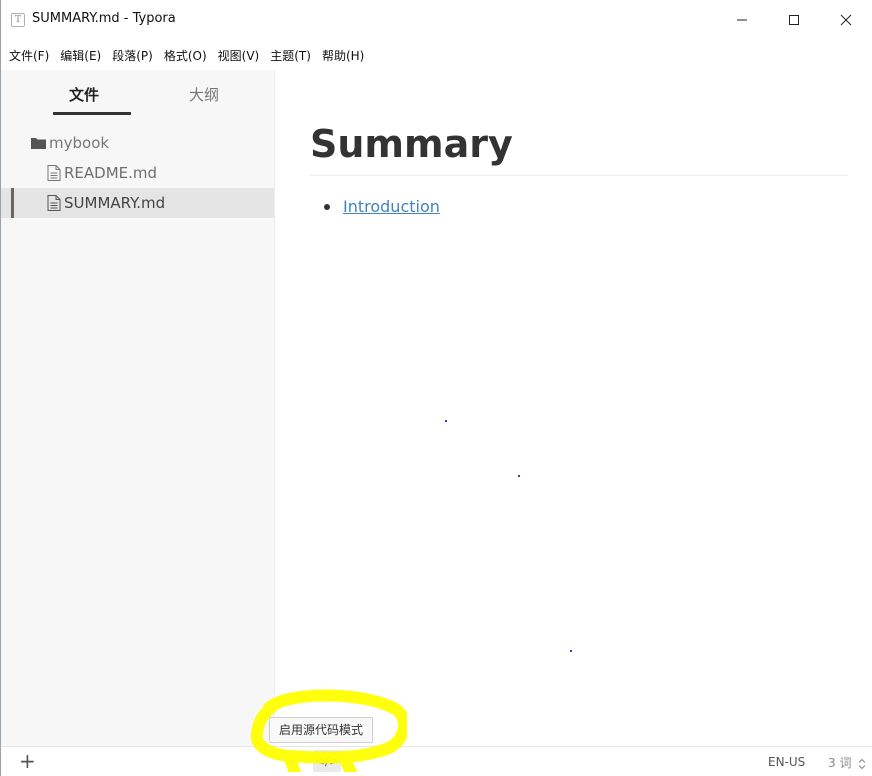 This screenshot has height=776, width=872. I want to click on tree-folder-mybook: mybook, so click(137, 143).